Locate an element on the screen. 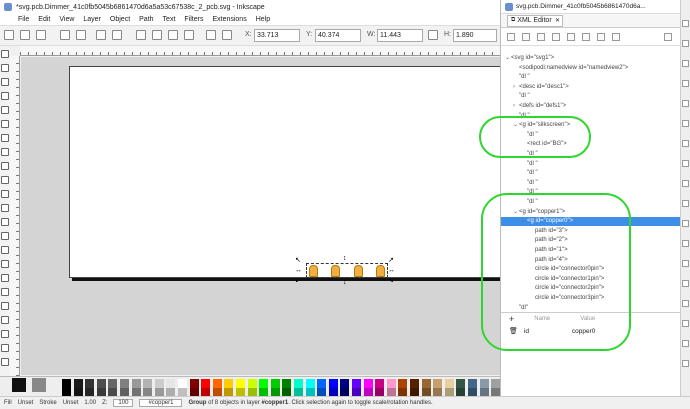  eraser-tool-icon is located at coordinates (5, 222).